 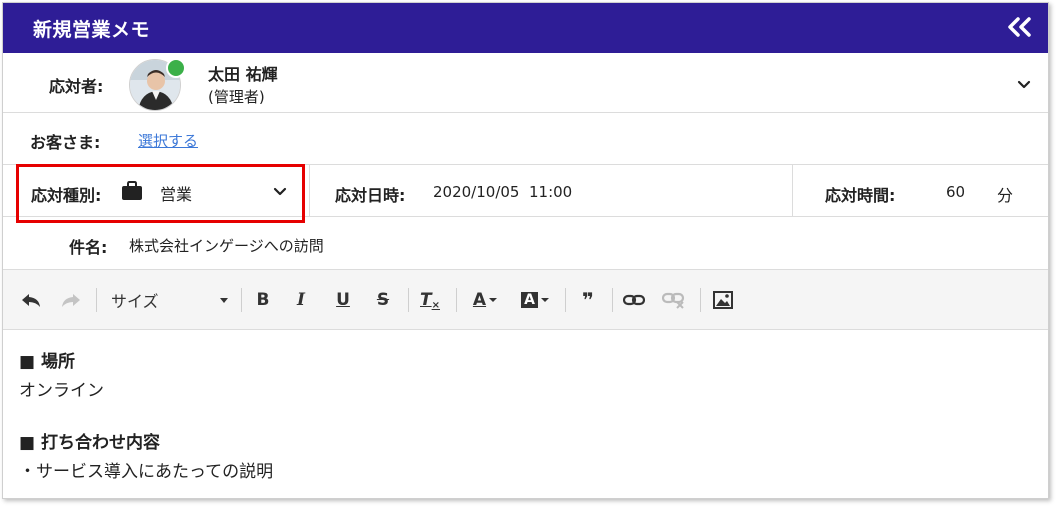 I want to click on unlink-button, so click(x=674, y=300).